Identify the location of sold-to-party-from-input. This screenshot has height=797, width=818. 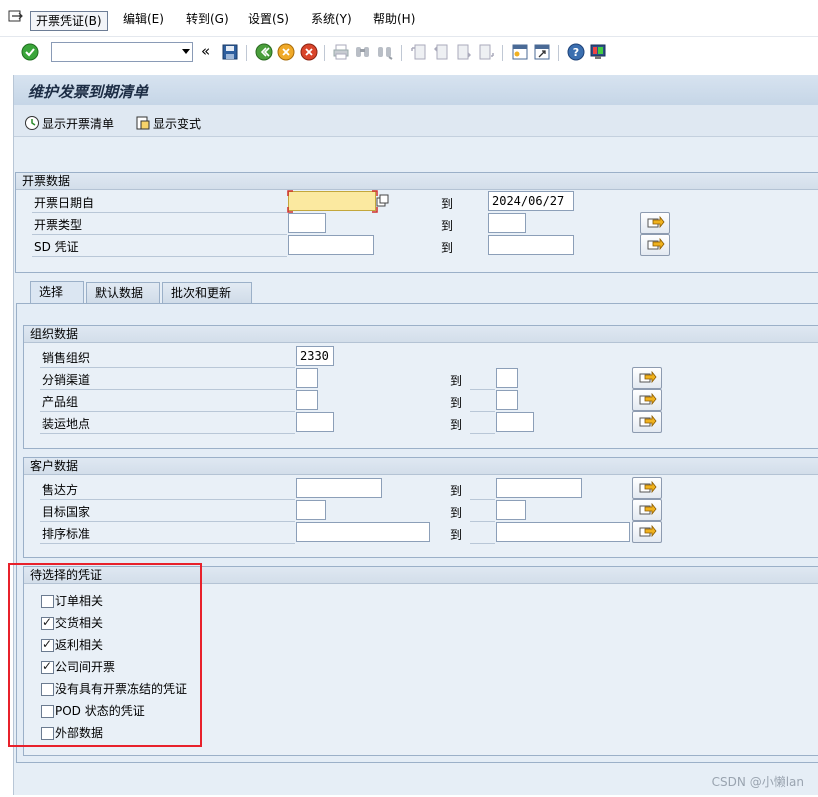
(339, 488).